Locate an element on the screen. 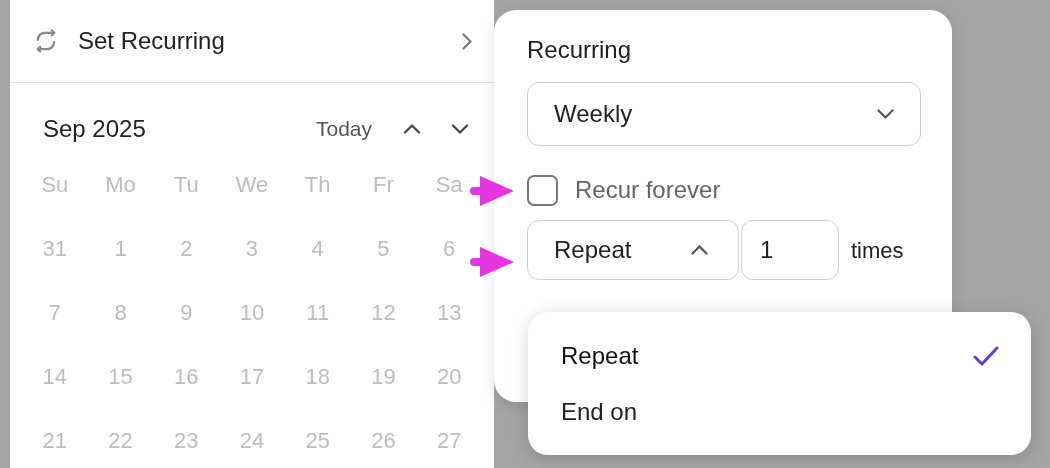 The image size is (1050, 468). weekday-label: Su is located at coordinates (55, 185).